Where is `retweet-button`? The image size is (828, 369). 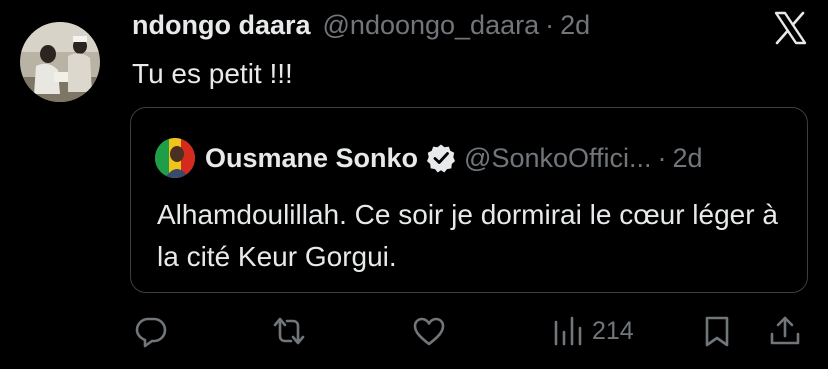 retweet-button is located at coordinates (289, 331).